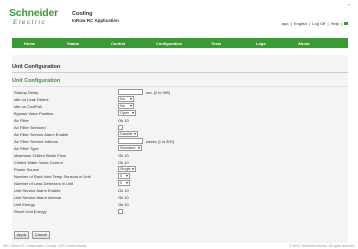 This screenshot has height=249, width=358. I want to click on cancel-button: Cancel, so click(41, 235).